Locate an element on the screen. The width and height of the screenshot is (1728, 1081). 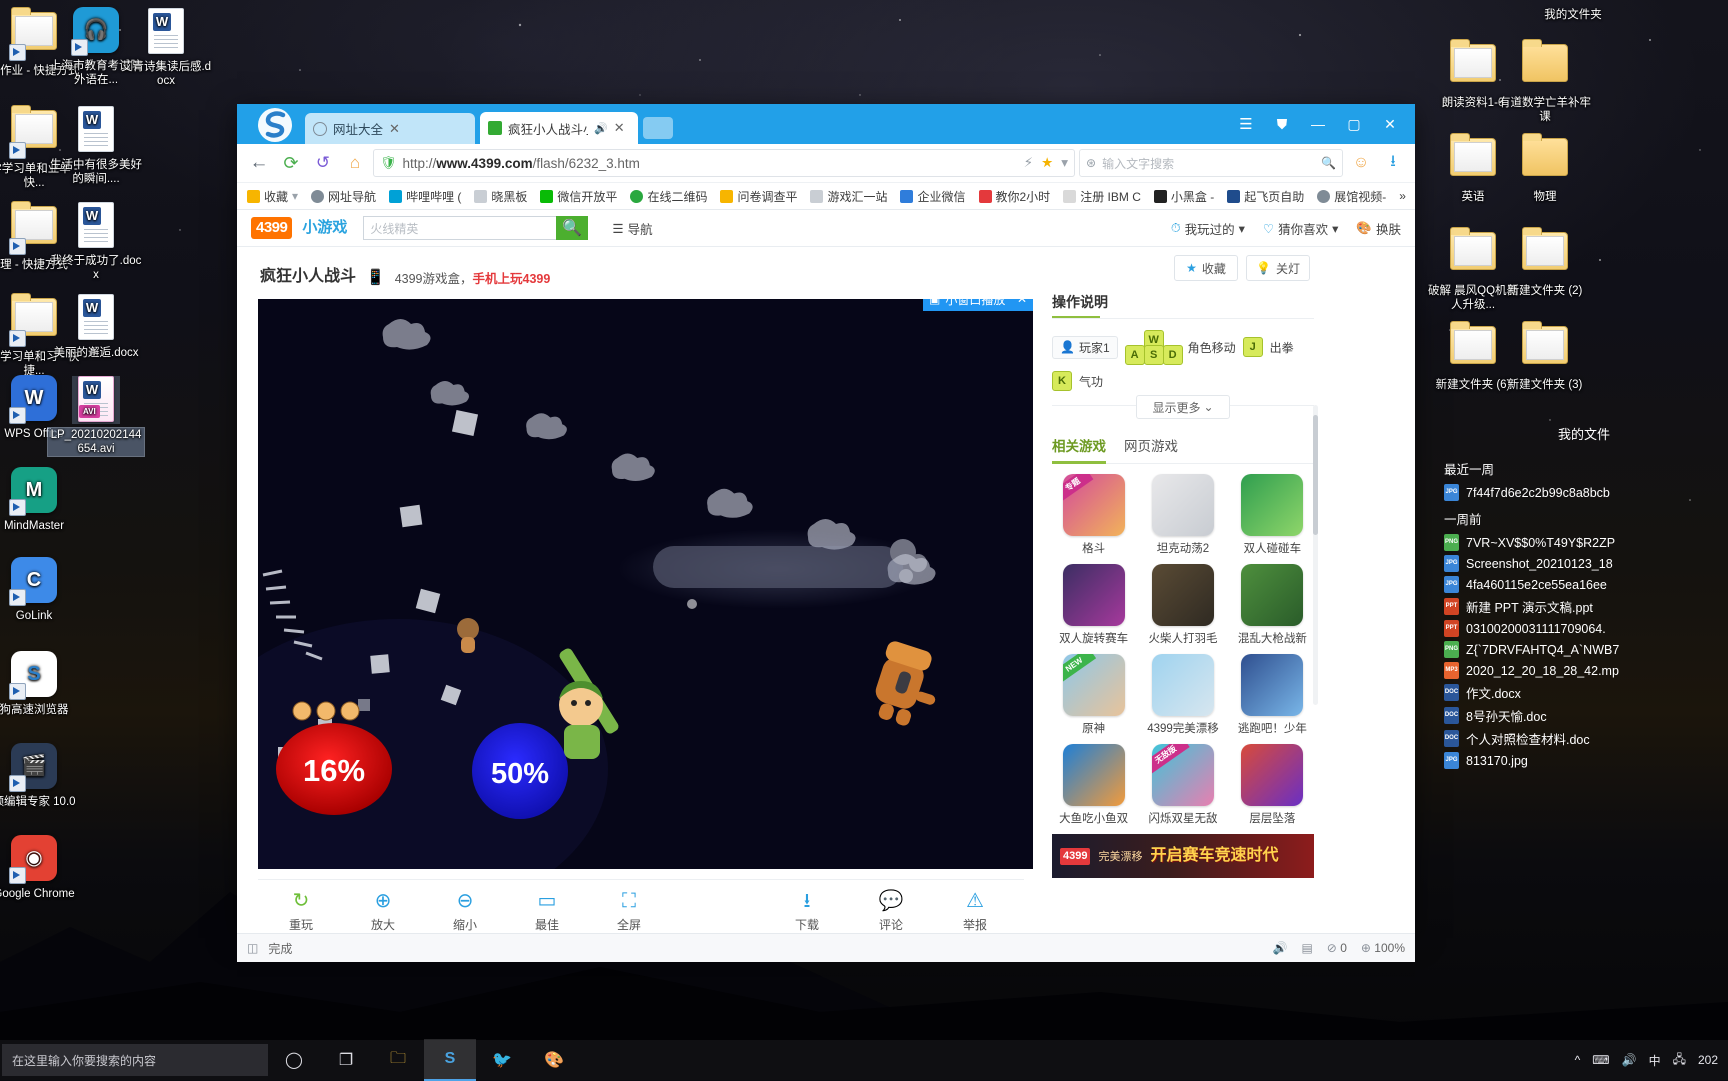
file-row: JPG 7f44f7d6e2c2b99c8a8bcb is located at coordinates (1584, 492).